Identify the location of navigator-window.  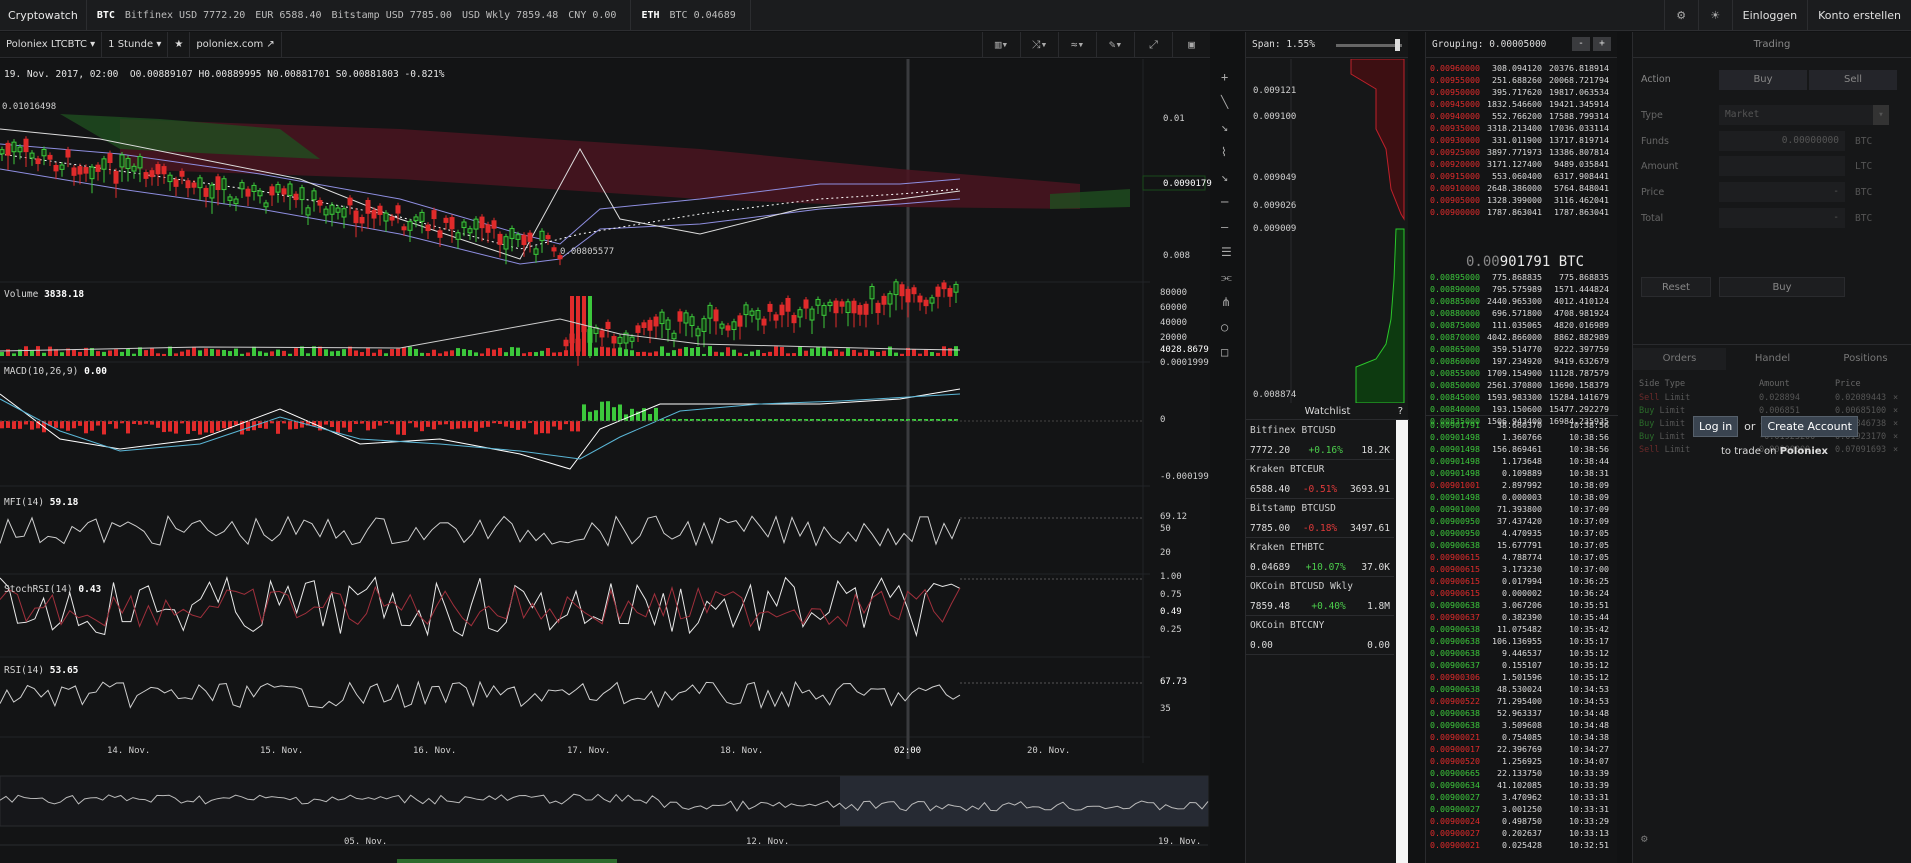
(1024, 801).